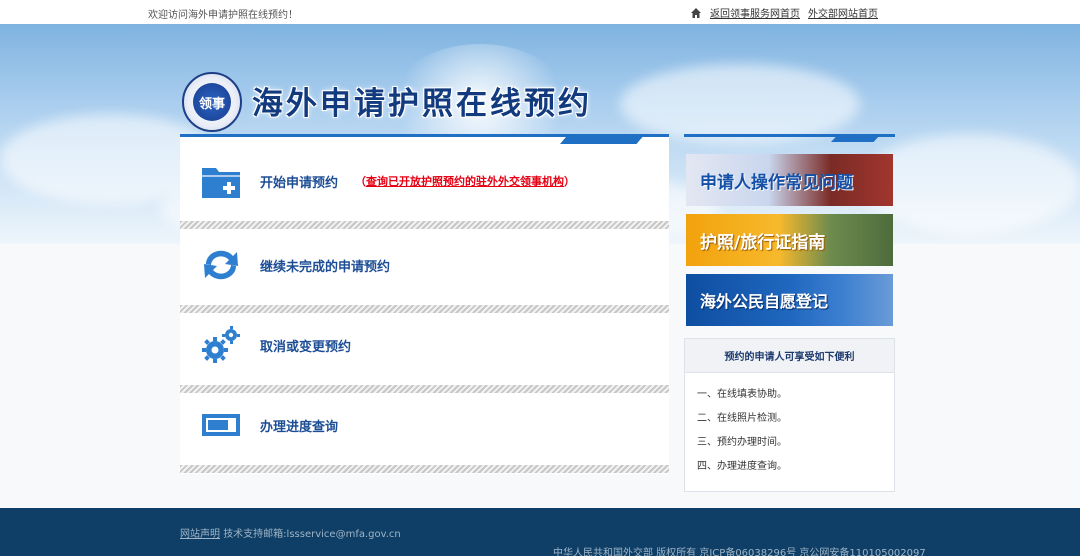  I want to click on gears-icon, so click(221, 344).